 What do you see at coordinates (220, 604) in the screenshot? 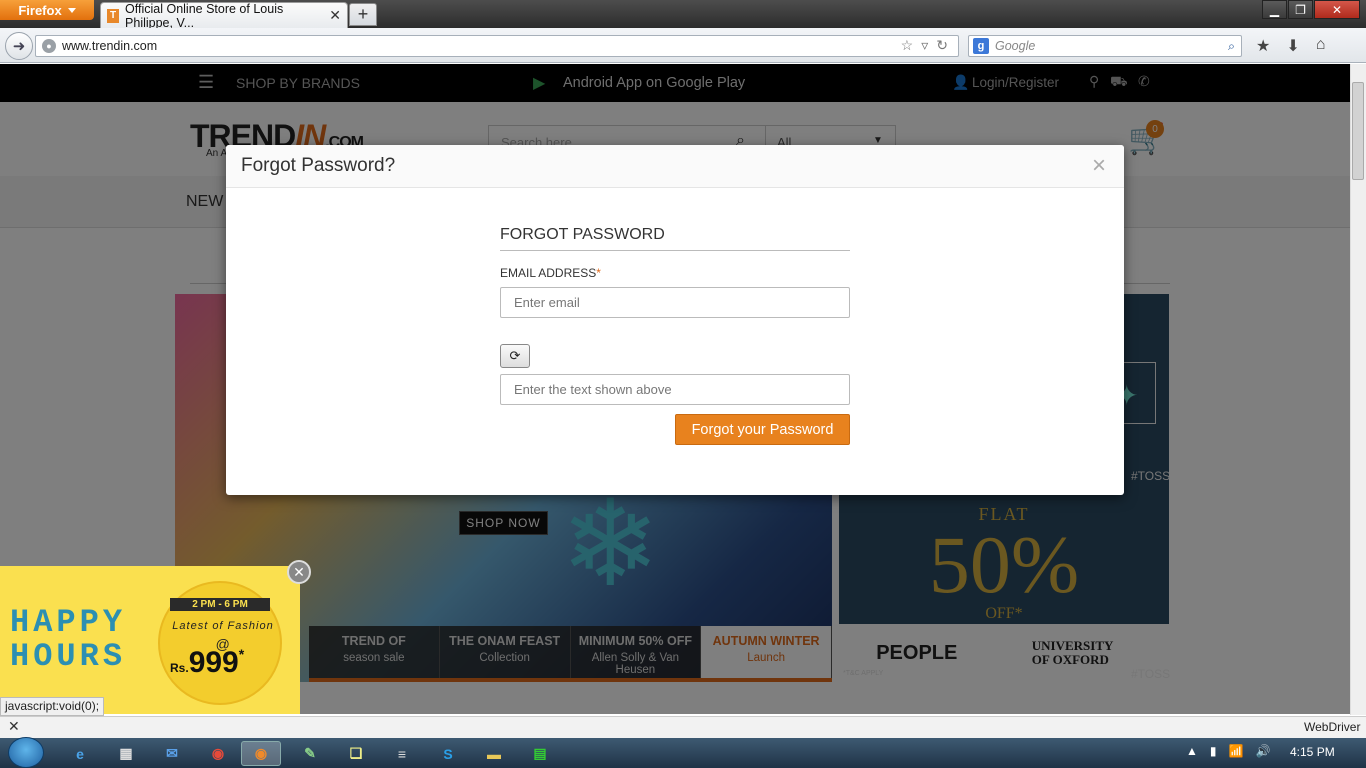
I see `happy-hours-time: 2 PM - 6 PM` at bounding box center [220, 604].